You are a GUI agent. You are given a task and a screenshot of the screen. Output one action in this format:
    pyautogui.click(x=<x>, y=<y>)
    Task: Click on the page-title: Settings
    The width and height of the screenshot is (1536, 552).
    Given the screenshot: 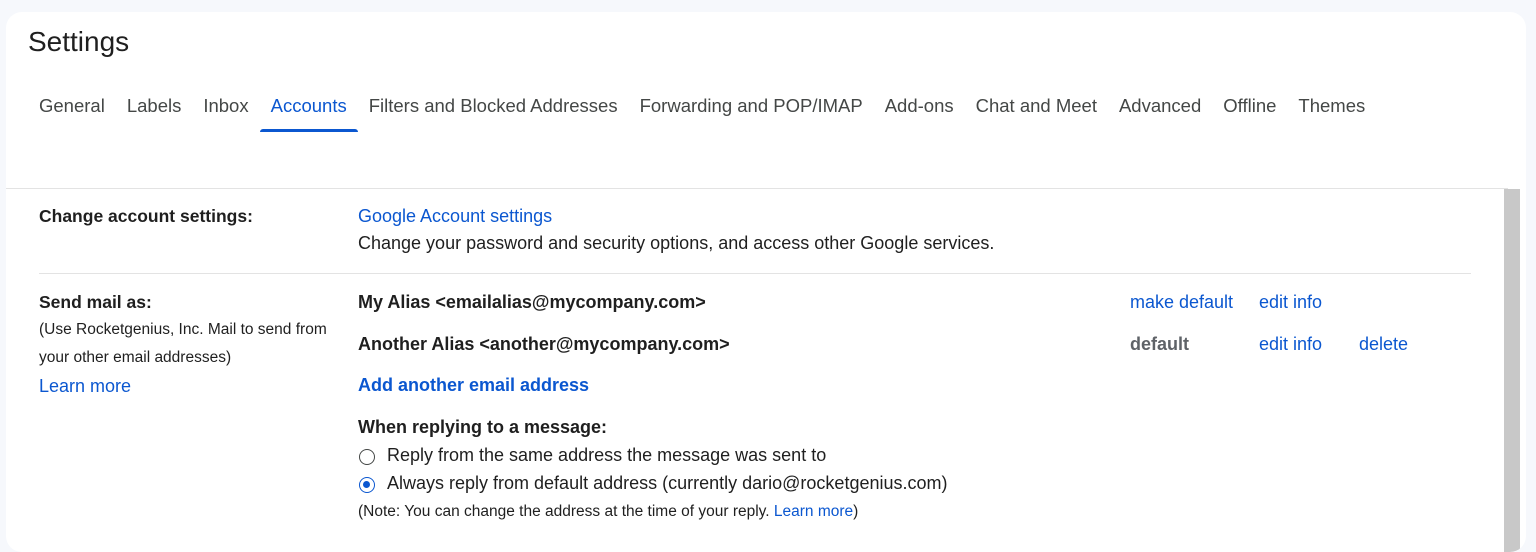 What is the action you would take?
    pyautogui.click(x=79, y=41)
    